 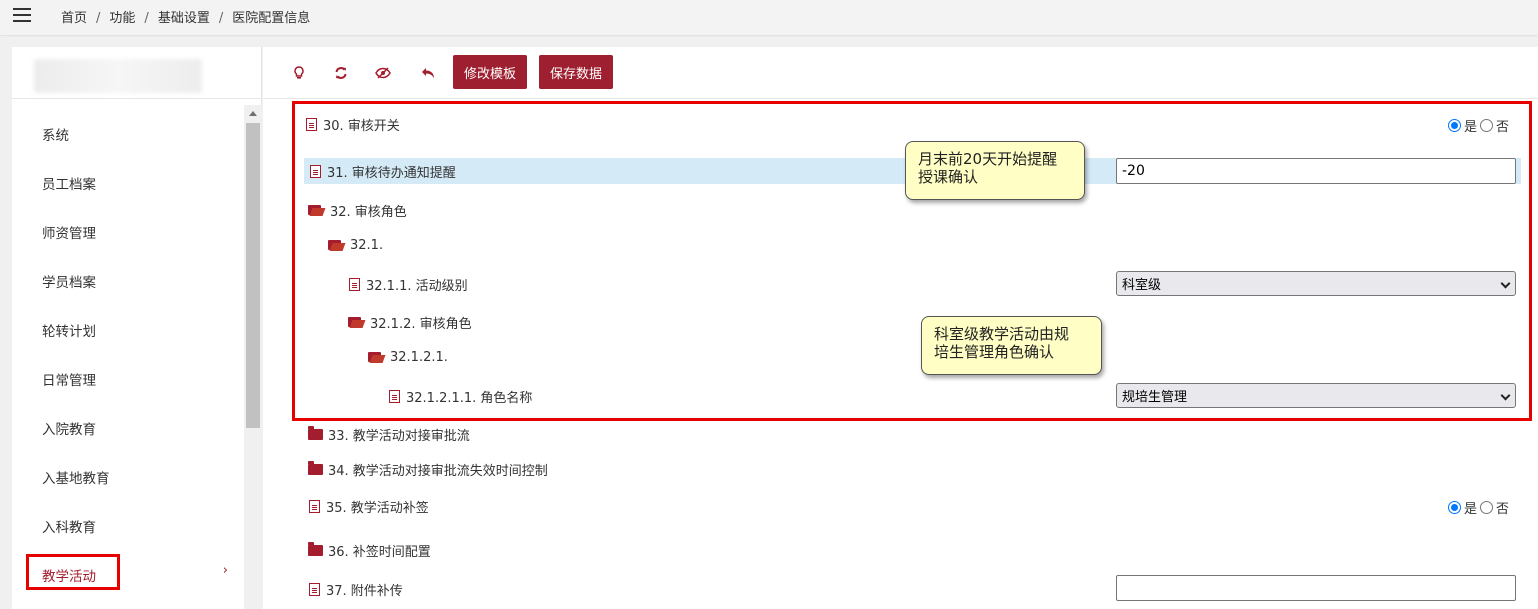 I want to click on save-data-button: 保存数据, so click(x=576, y=72).